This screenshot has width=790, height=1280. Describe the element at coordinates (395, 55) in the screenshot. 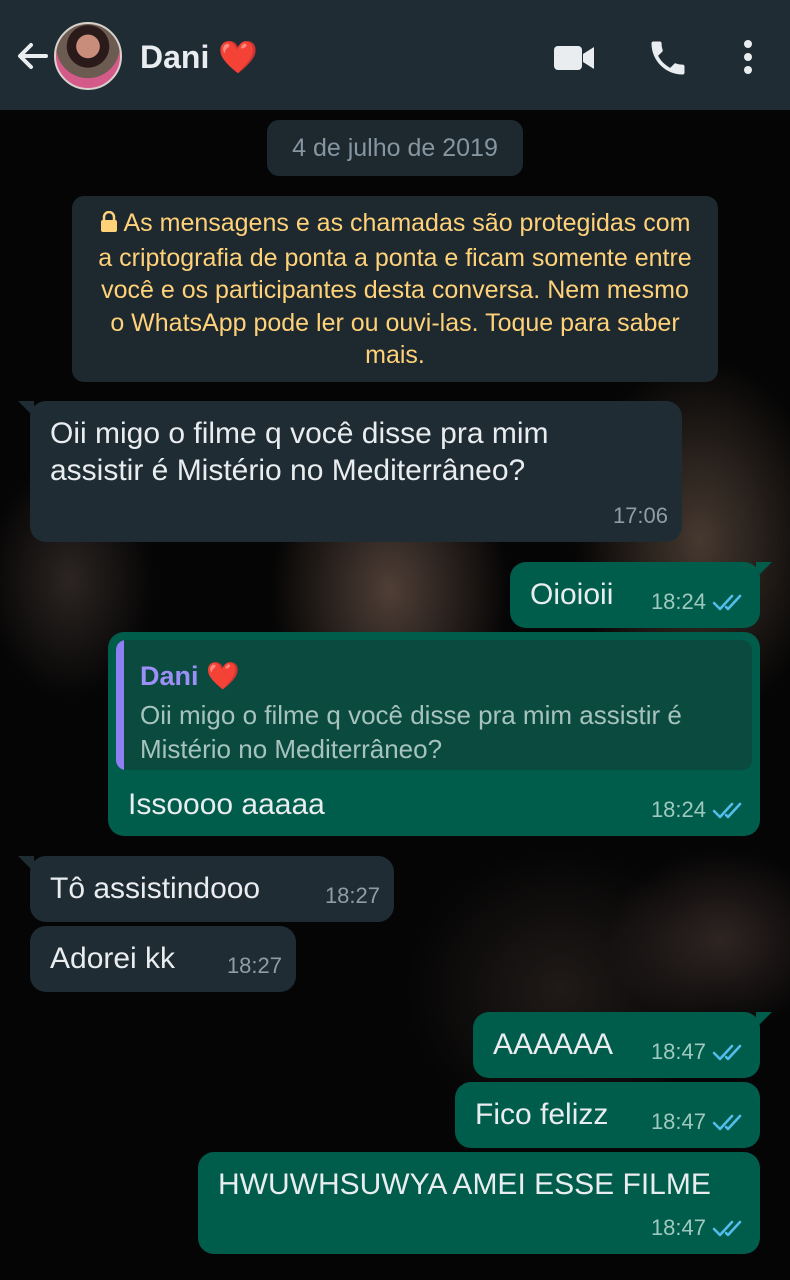

I see `chat-header: Dani ❤️` at that location.